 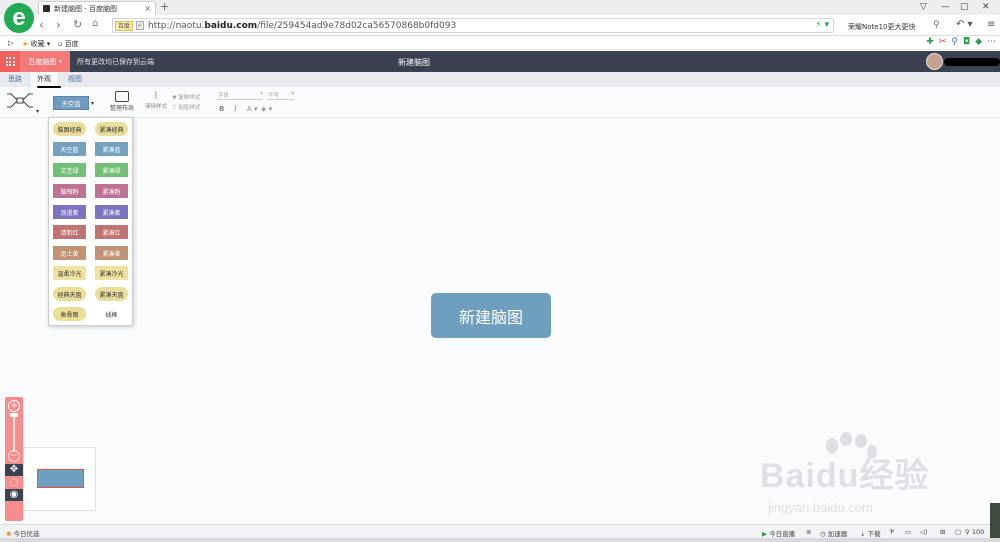 What do you see at coordinates (14, 434) in the screenshot?
I see `zoom-slider-track` at bounding box center [14, 434].